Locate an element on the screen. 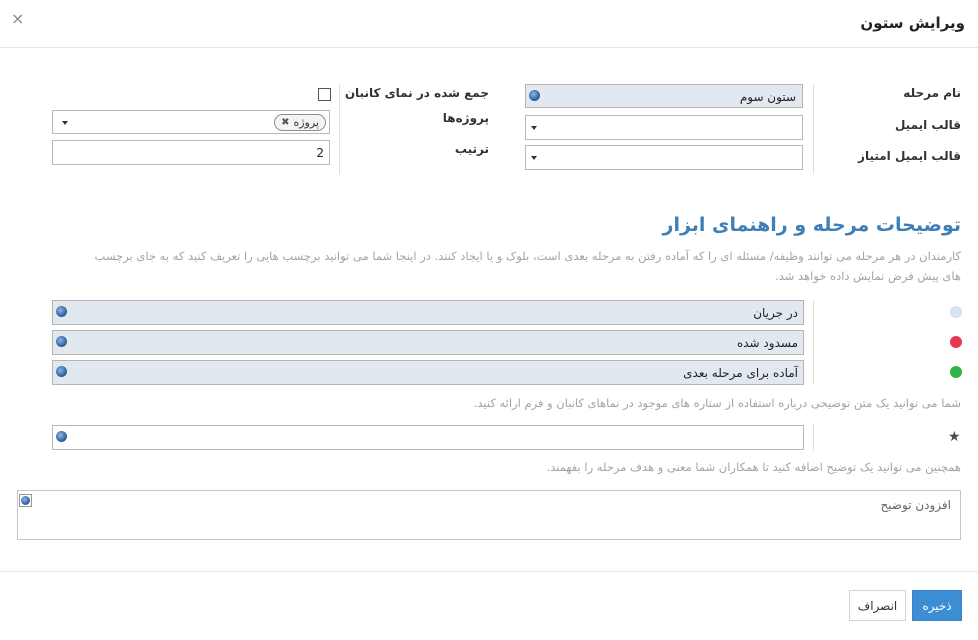 Image resolution: width=978 pixels, height=640 pixels. project-tag-label: پروژه is located at coordinates (306, 122).